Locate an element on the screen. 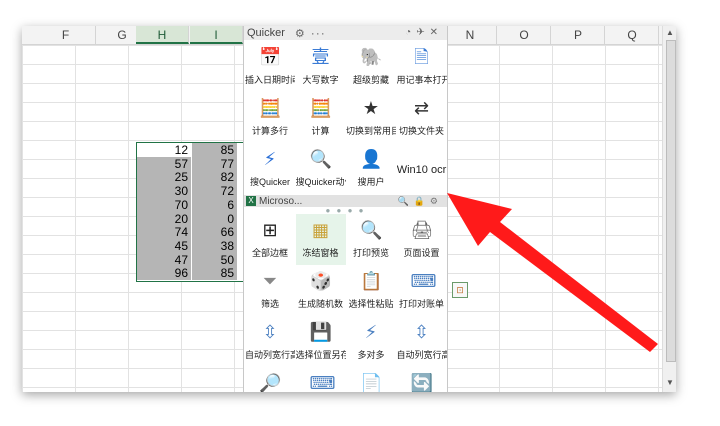  red-arrow-annotation is located at coordinates (552, 272).